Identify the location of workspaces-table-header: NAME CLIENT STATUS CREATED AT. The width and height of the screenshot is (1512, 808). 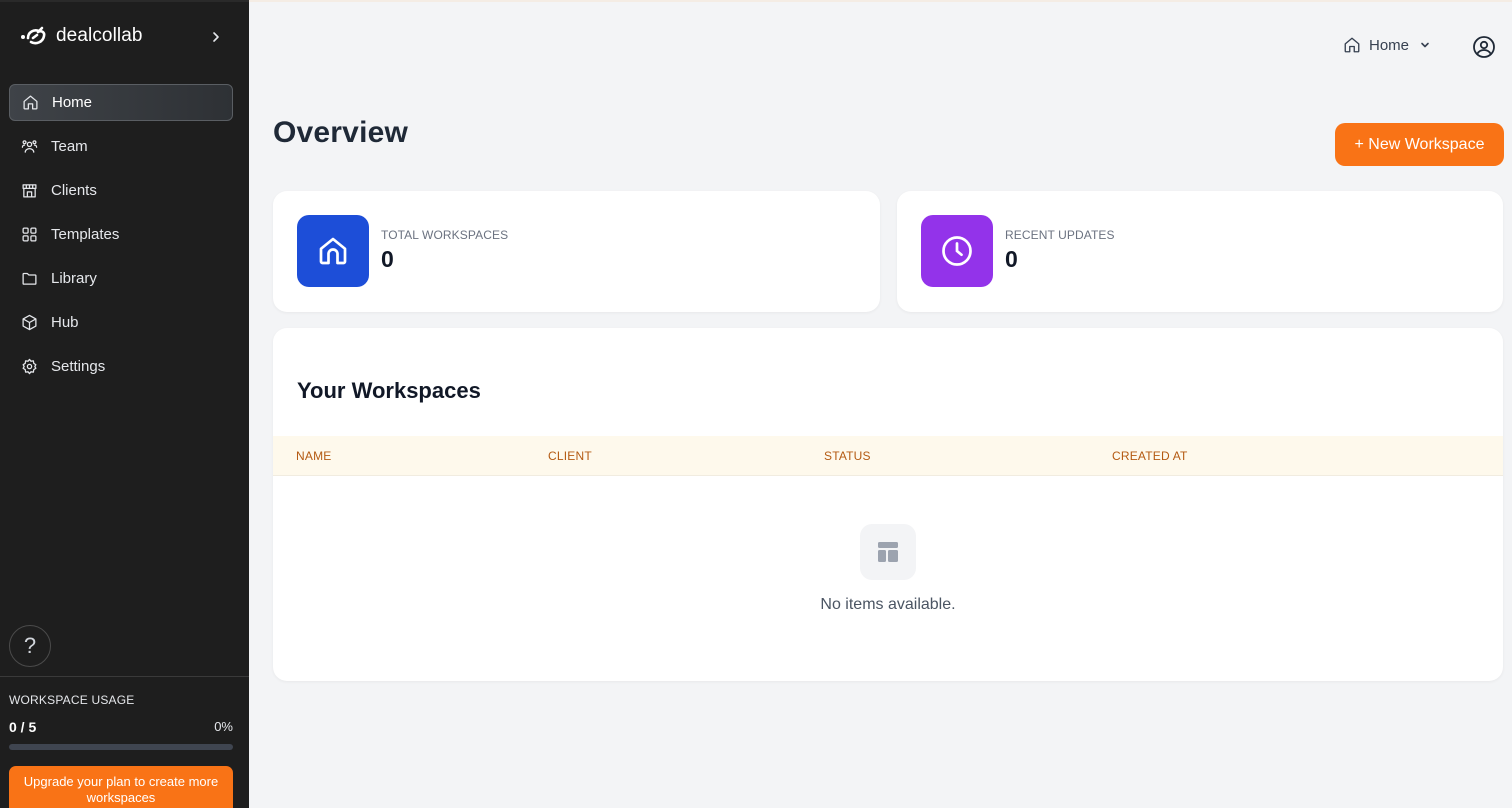
(888, 456).